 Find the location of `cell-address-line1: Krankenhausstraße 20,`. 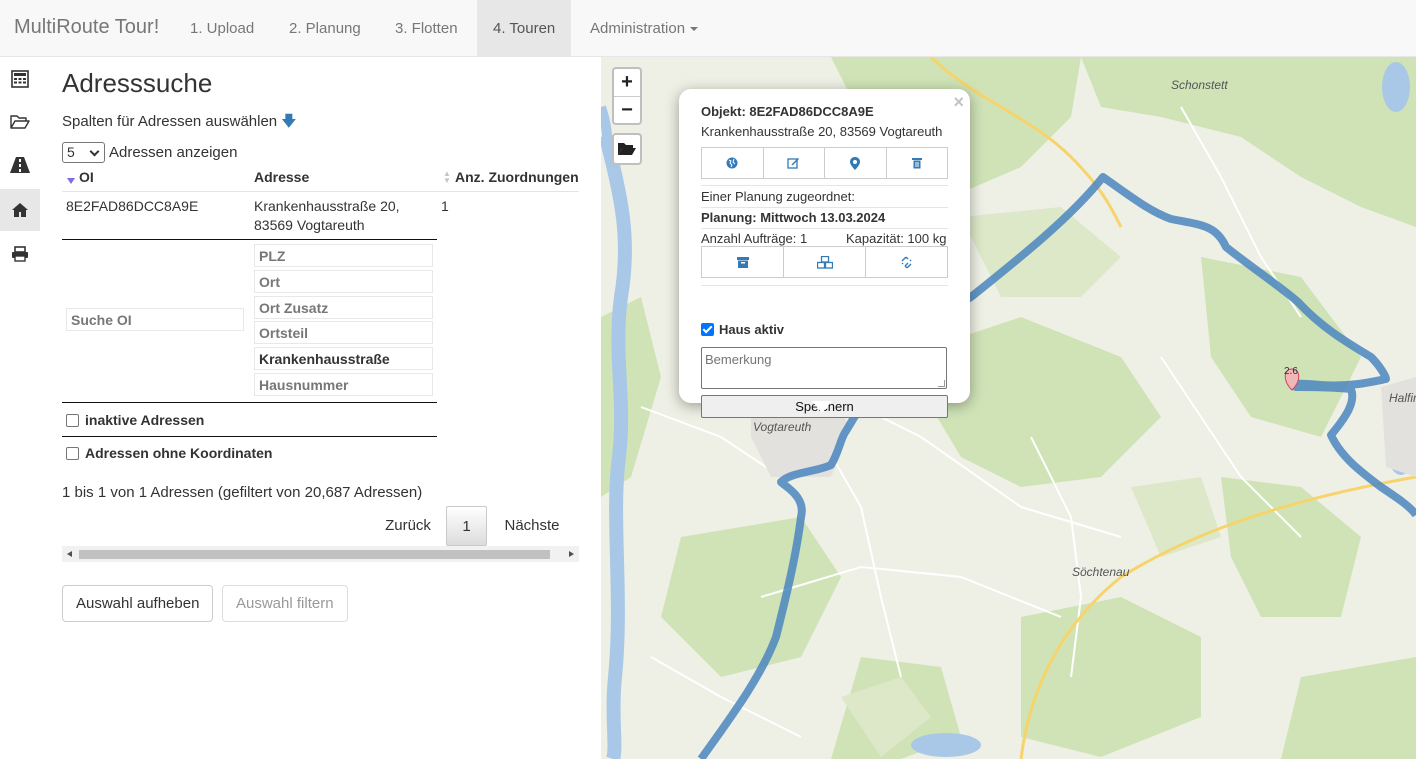

cell-address-line1: Krankenhausstraße 20, is located at coordinates (327, 206).